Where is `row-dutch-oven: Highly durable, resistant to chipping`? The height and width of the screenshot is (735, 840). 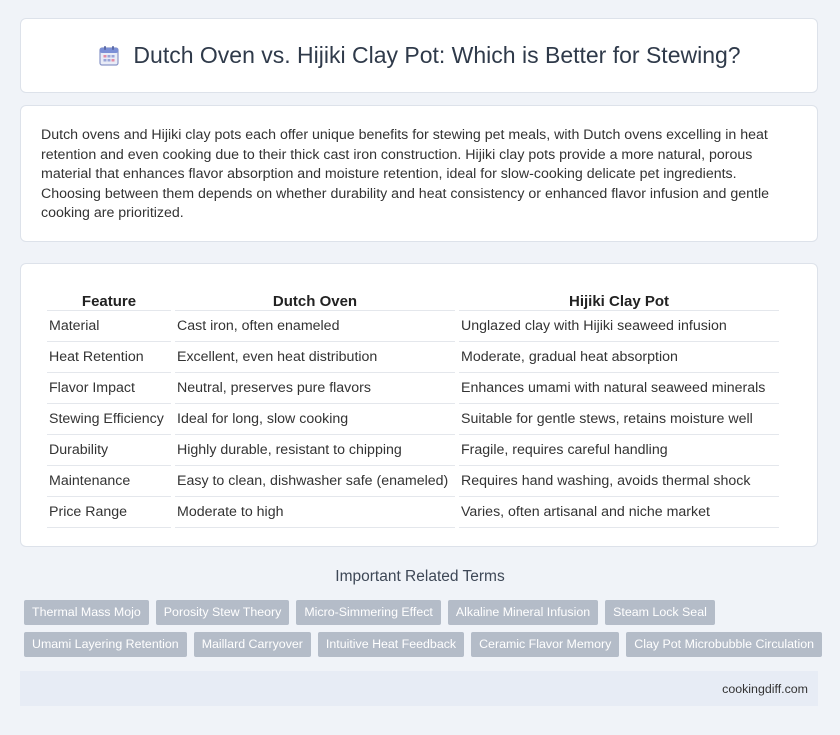
row-dutch-oven: Highly durable, resistant to chipping is located at coordinates (315, 450).